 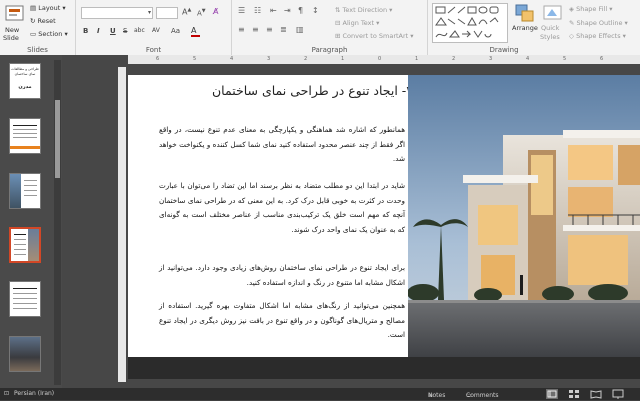 I want to click on align-text-icon: ⊟, so click(x=339, y=23).